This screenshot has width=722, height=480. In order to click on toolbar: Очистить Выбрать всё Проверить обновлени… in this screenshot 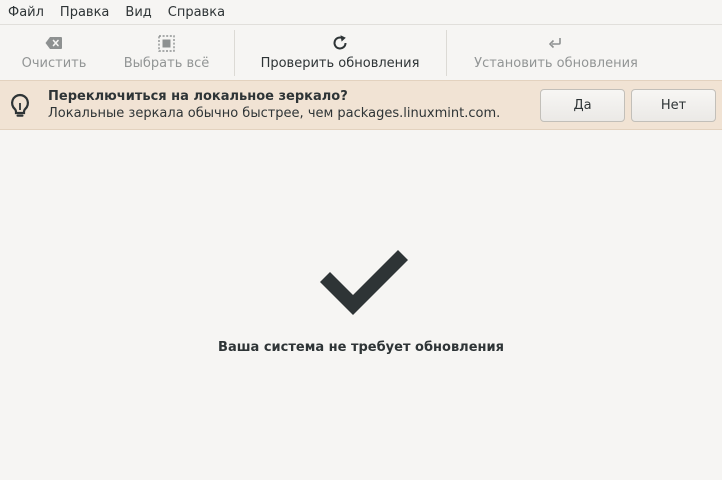, I will do `click(361, 52)`.